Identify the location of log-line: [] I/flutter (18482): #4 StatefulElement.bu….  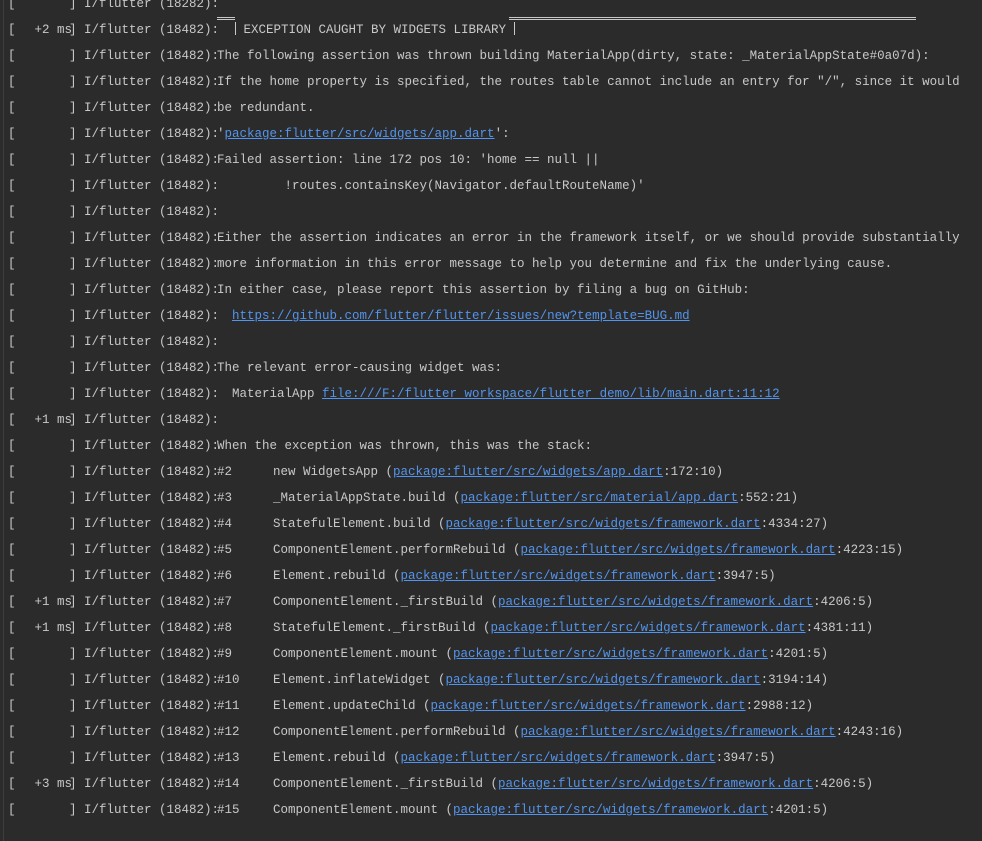
(491, 524).